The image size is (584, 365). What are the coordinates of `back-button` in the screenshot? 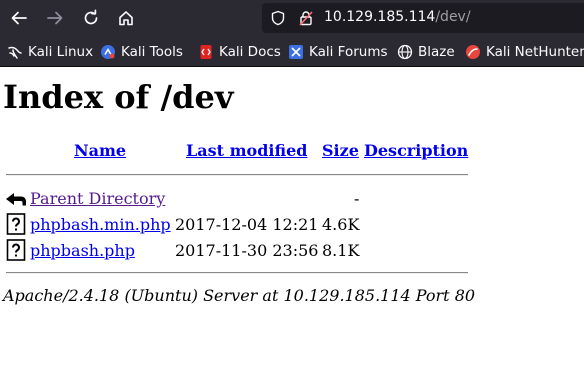 It's located at (19, 18).